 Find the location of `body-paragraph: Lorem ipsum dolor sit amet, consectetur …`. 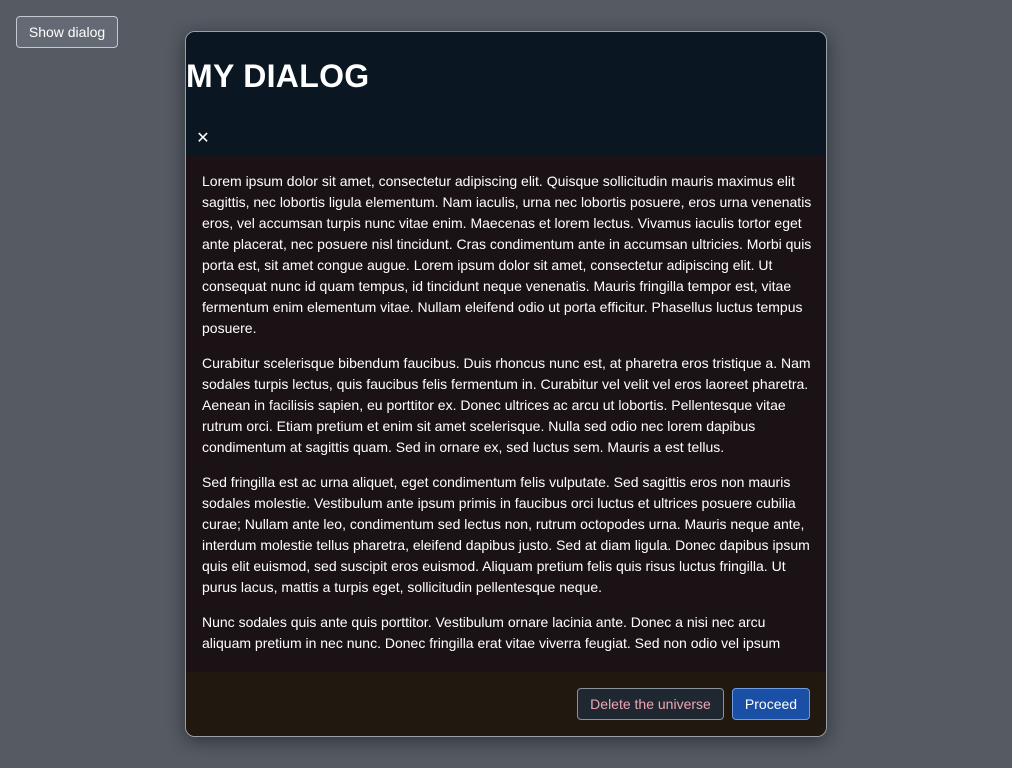

body-paragraph: Lorem ipsum dolor sit amet, consectetur … is located at coordinates (507, 254).